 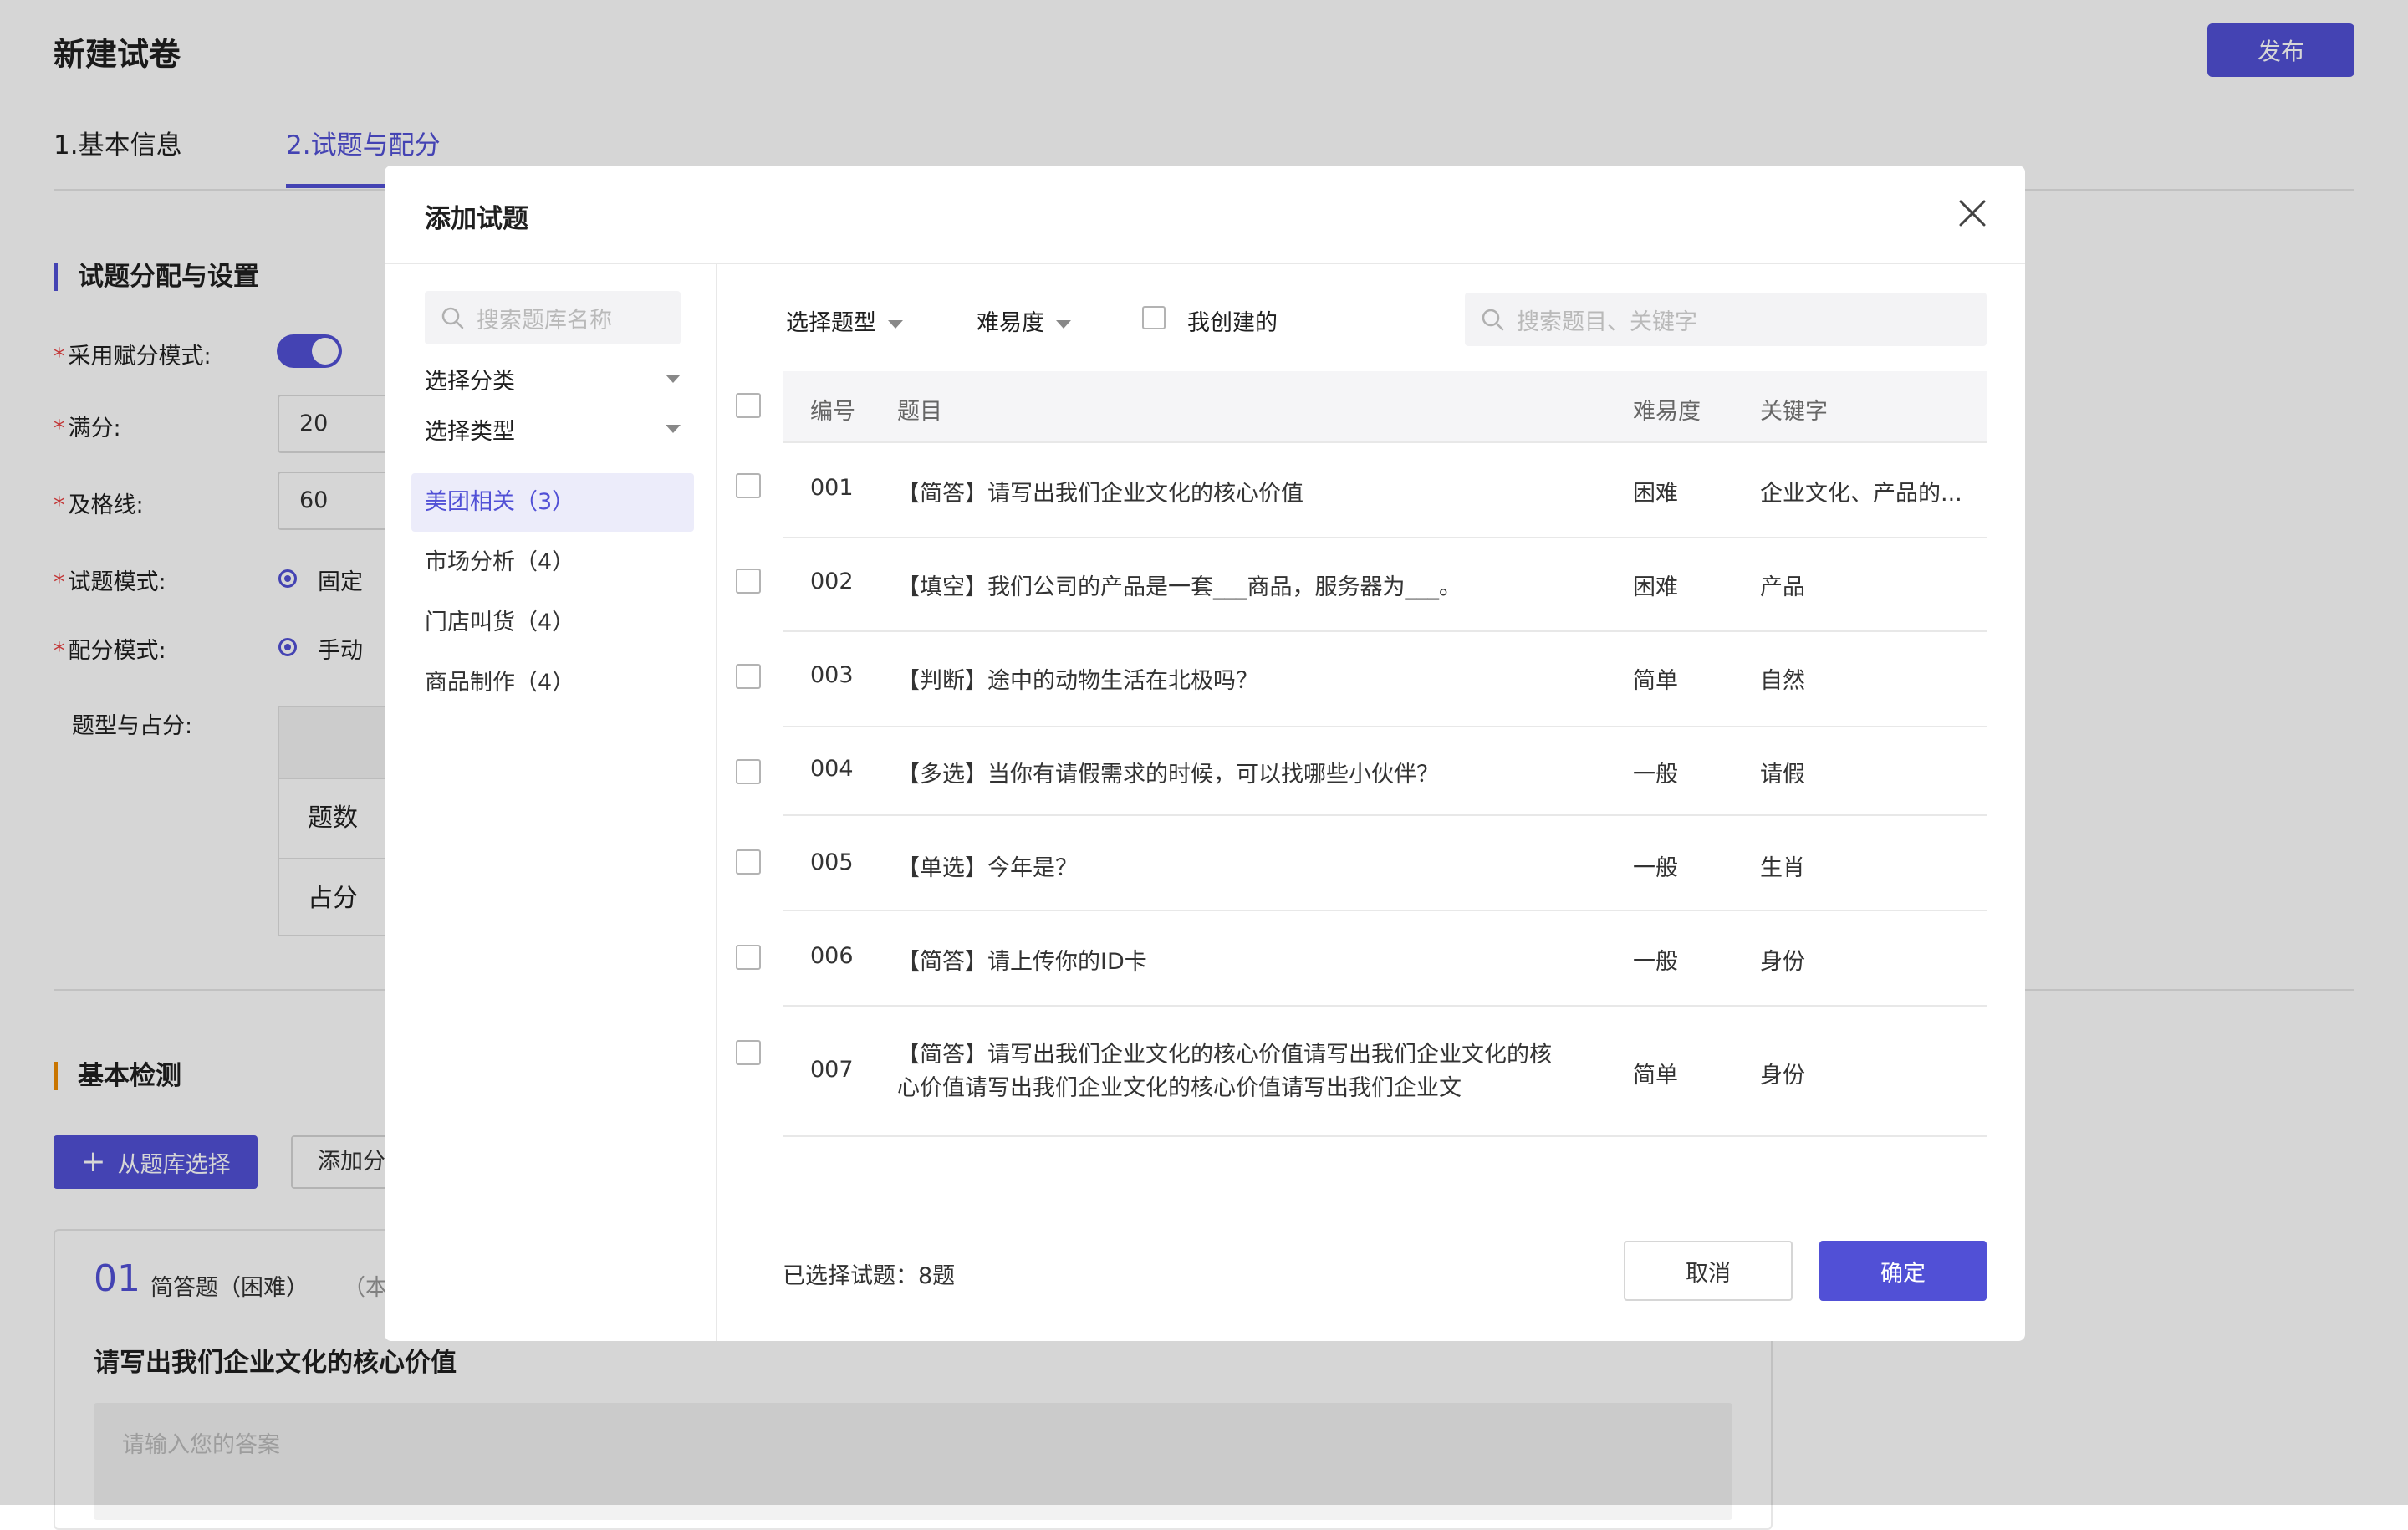 What do you see at coordinates (552, 562) in the screenshot?
I see `category-item-market: 市场分析（4）` at bounding box center [552, 562].